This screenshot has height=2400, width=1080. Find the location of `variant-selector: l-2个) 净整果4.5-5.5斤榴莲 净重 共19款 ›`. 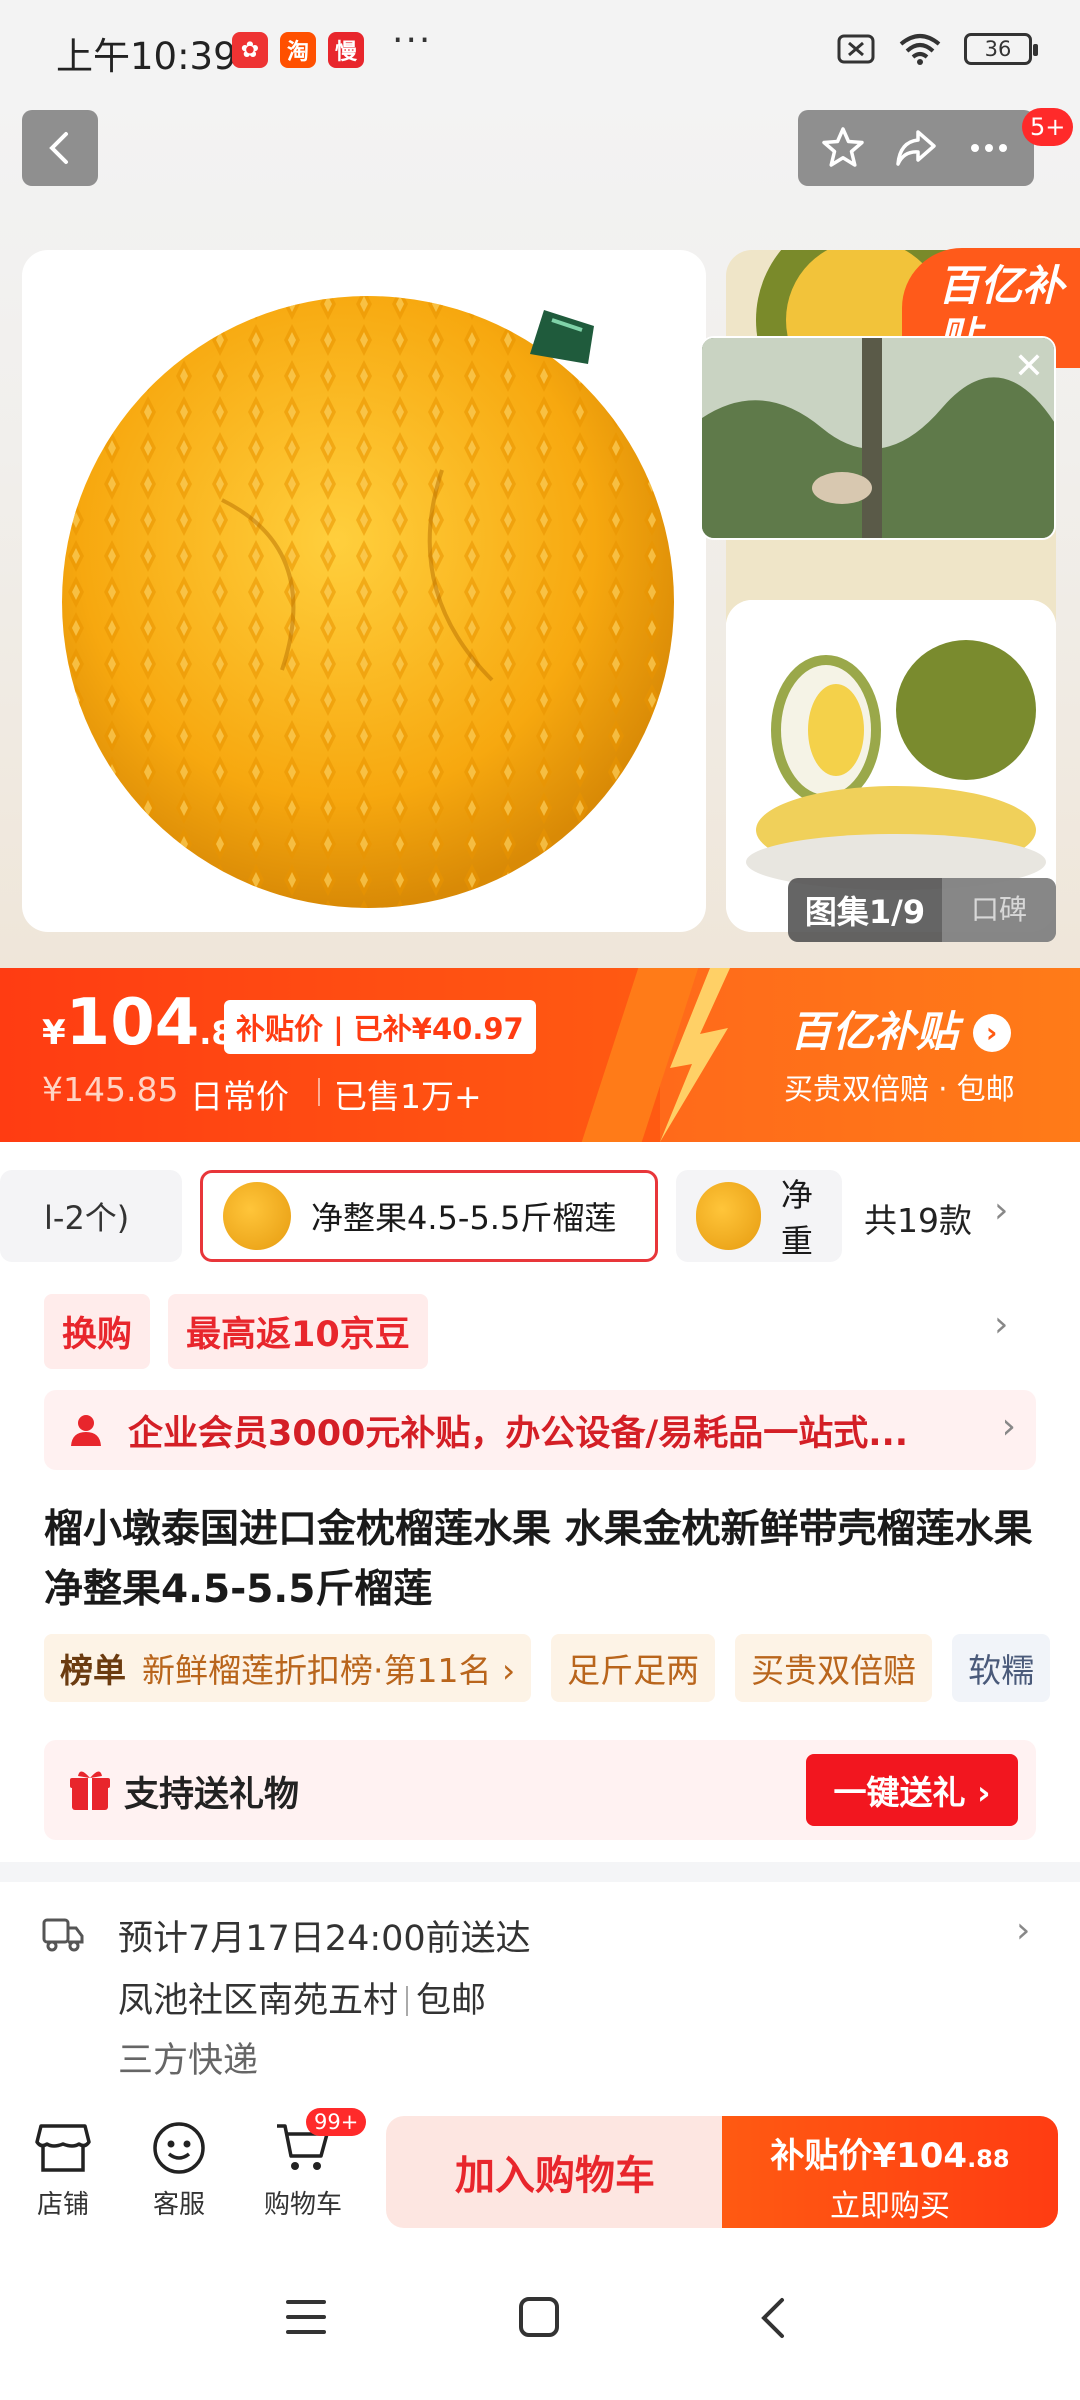

variant-selector: l-2个) 净整果4.5-5.5斤榴莲 净重 共19款 › is located at coordinates (540, 1218).